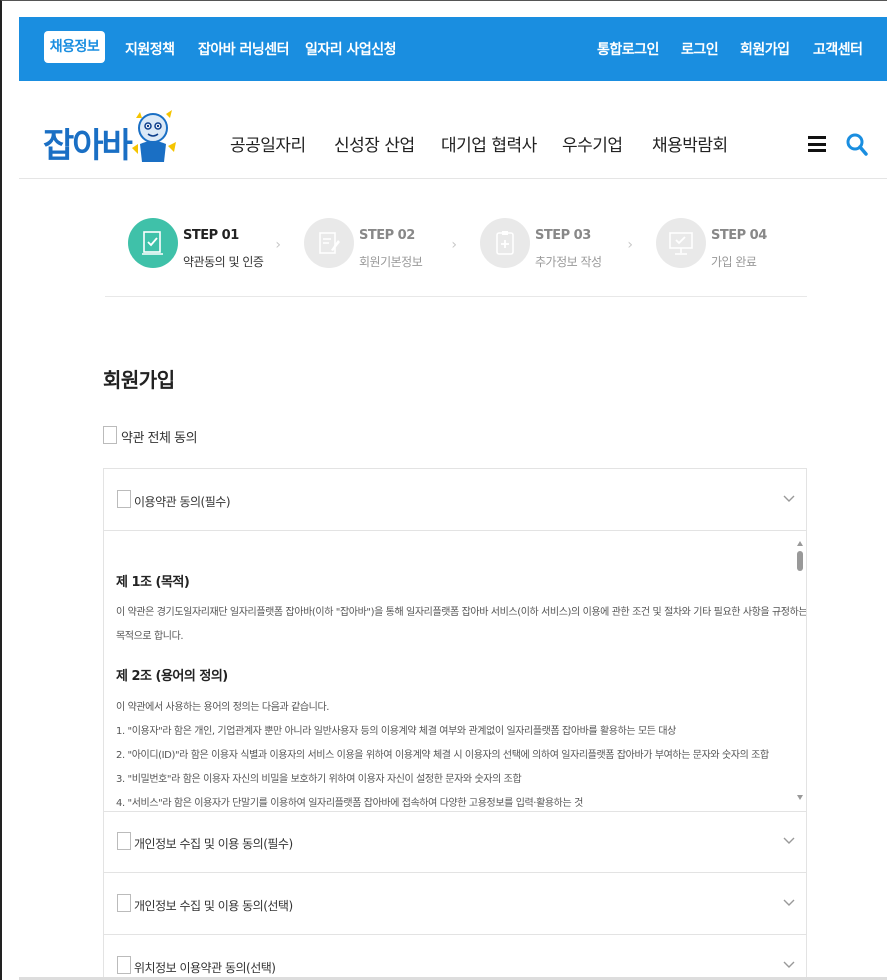 The width and height of the screenshot is (887, 980). I want to click on search-icon, so click(857, 144).